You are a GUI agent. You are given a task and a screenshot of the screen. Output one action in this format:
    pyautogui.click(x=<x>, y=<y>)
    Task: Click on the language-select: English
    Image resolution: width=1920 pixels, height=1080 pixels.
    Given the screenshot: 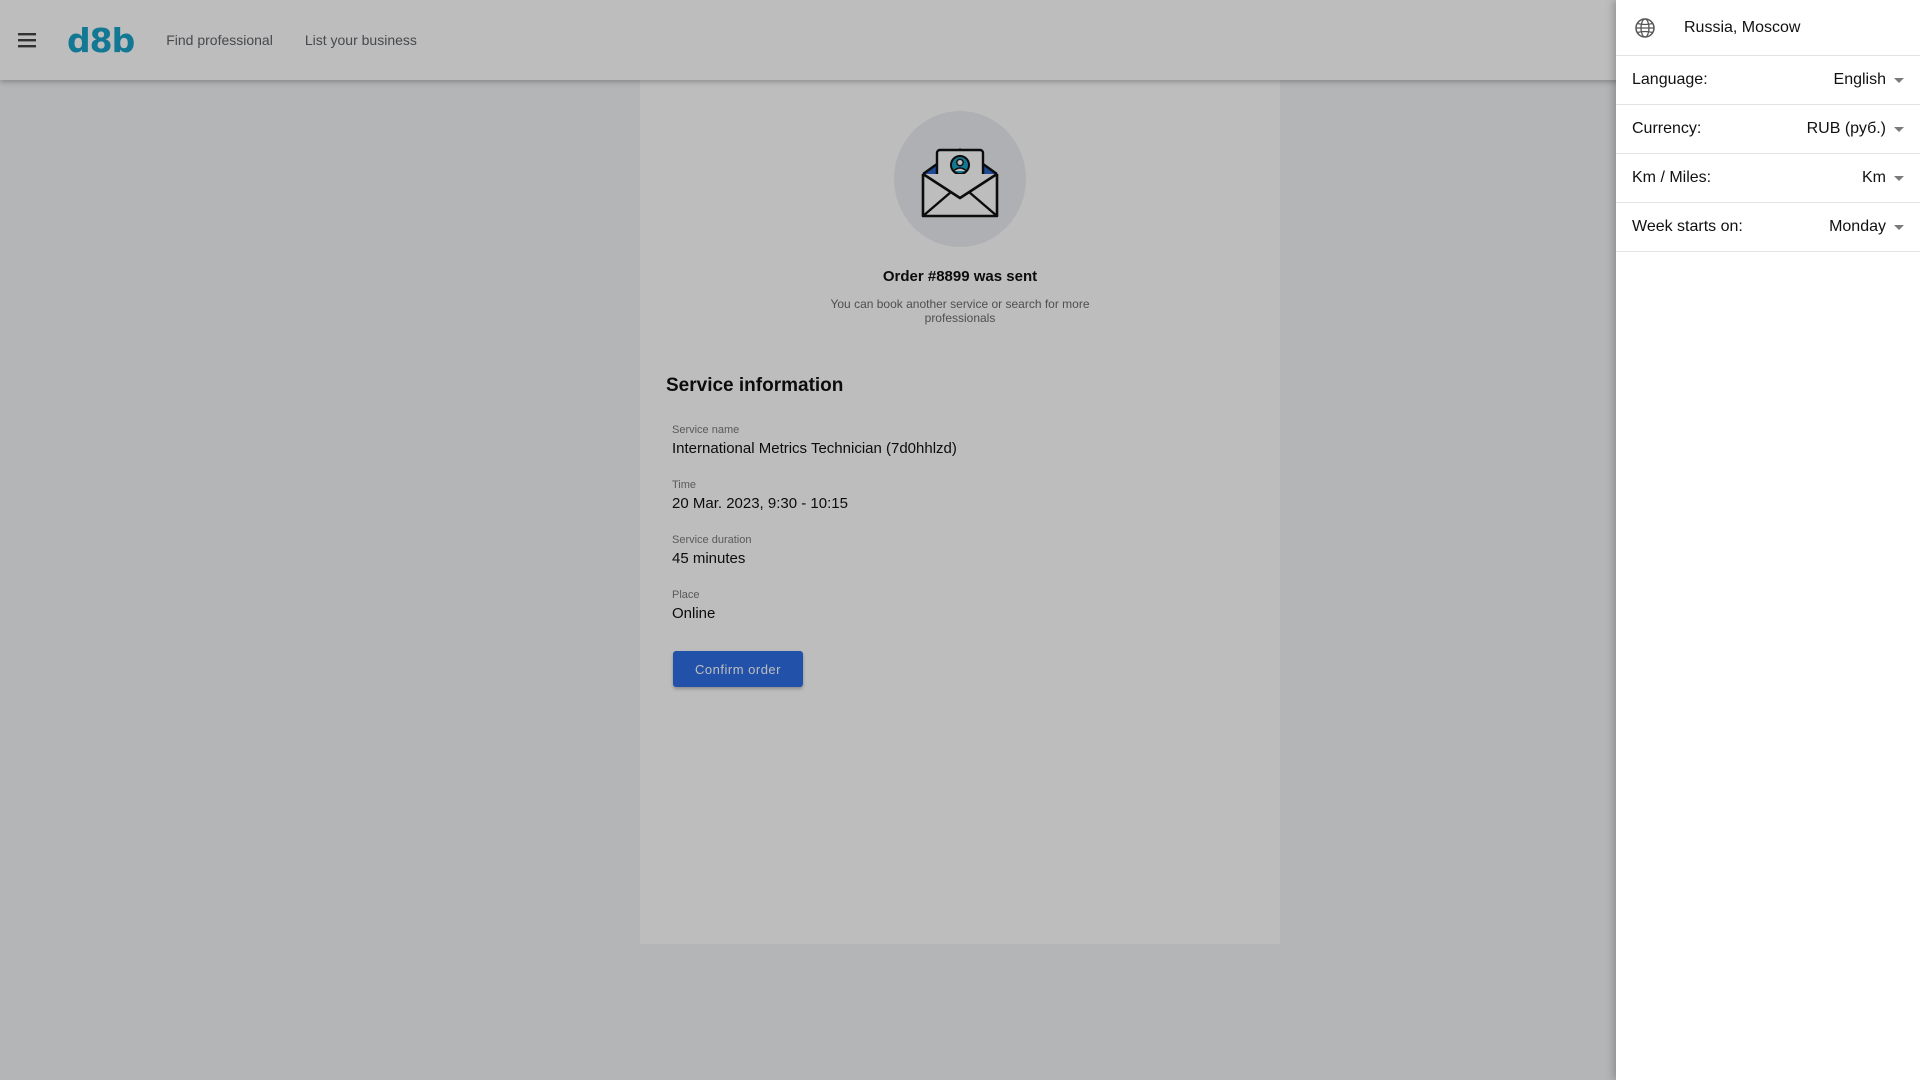 What is the action you would take?
    pyautogui.click(x=1869, y=80)
    